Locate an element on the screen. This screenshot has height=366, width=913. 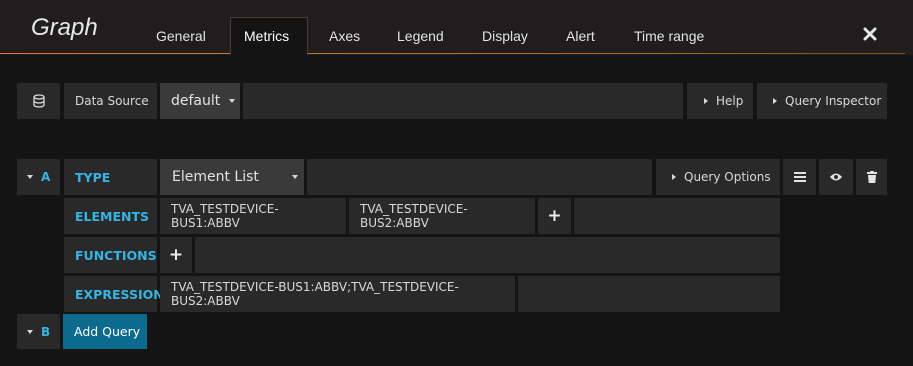
add-query-button: Add Query is located at coordinates (105, 331).